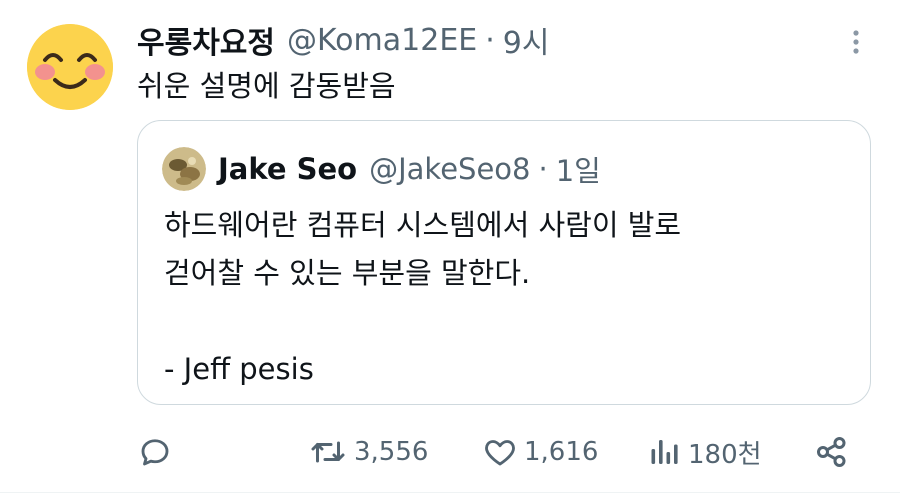 The image size is (900, 503). Describe the element at coordinates (382, 40) in the screenshot. I see `user-handle: @Koma12EE` at that location.